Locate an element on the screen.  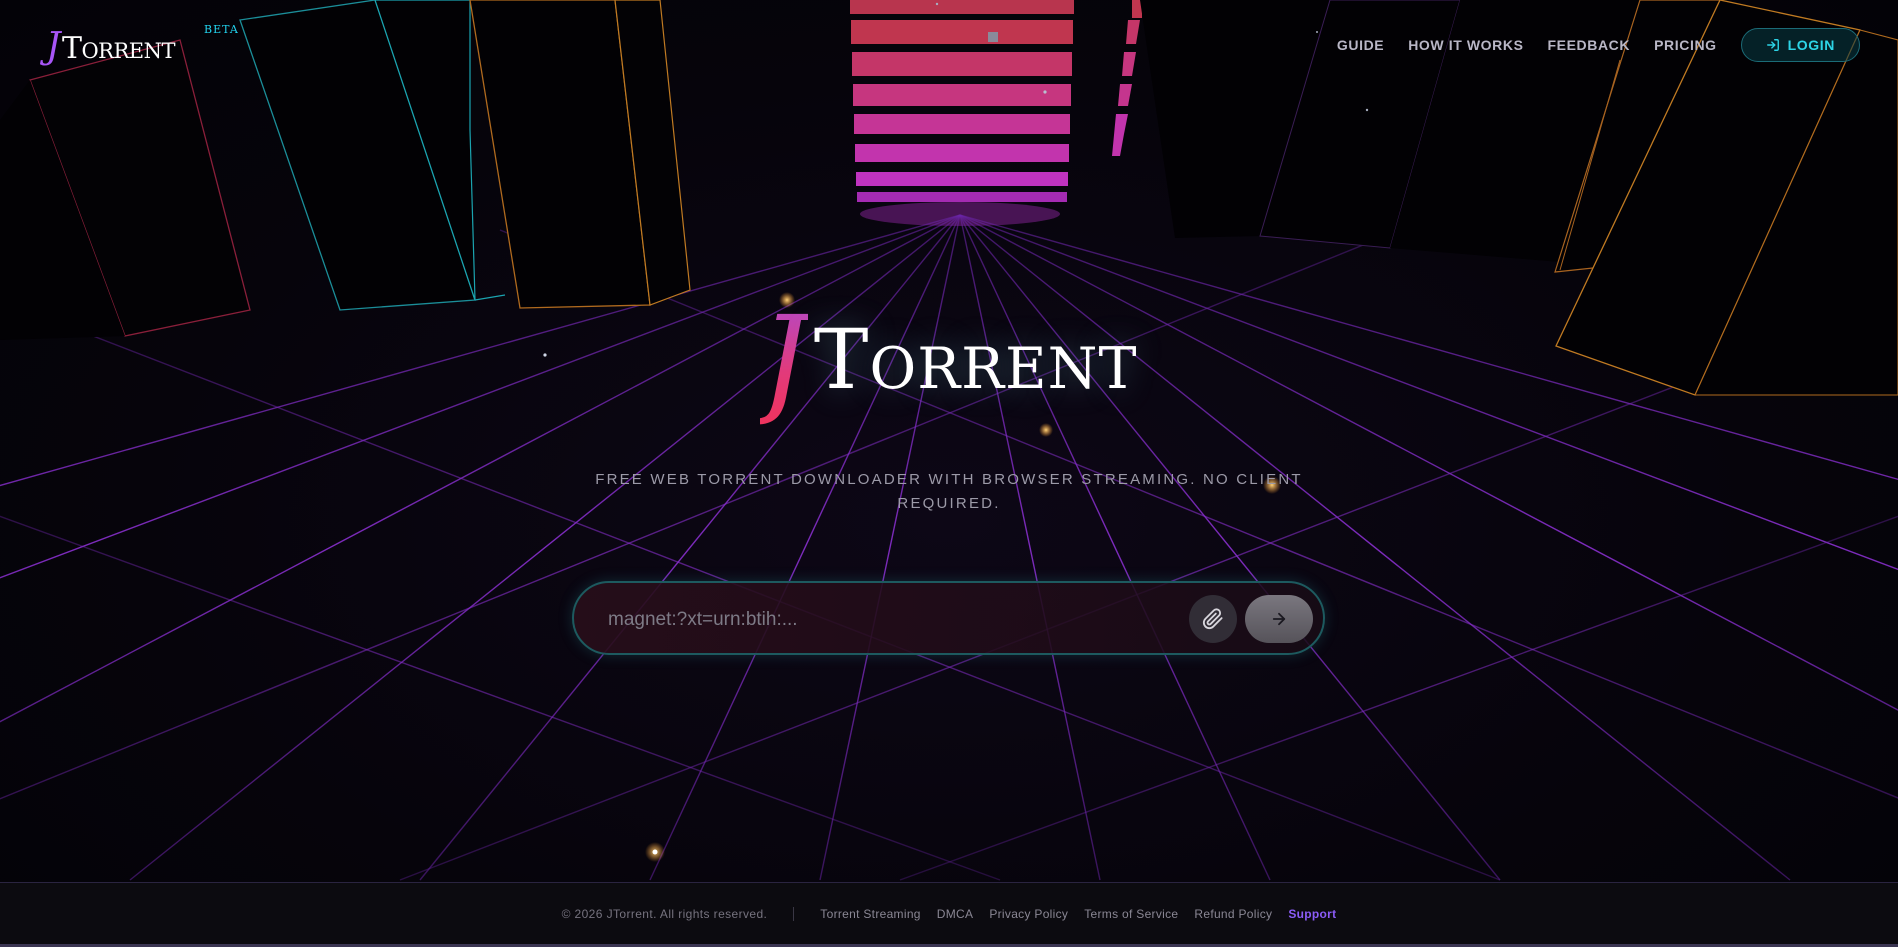
retro-sun is located at coordinates (996, 113).